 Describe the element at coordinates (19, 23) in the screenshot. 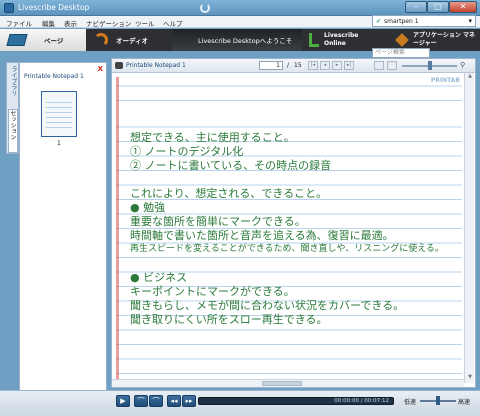

I see `menu-file: ファイル` at that location.